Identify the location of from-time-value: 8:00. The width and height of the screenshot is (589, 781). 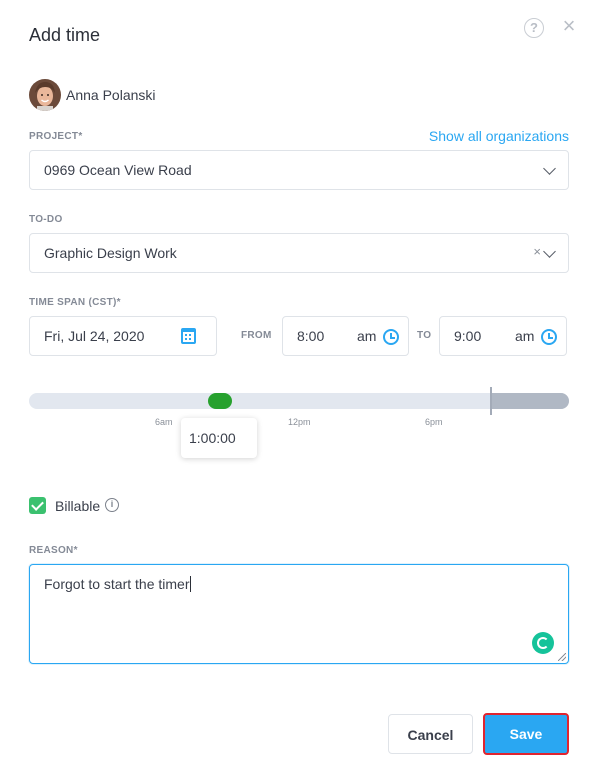
(311, 336).